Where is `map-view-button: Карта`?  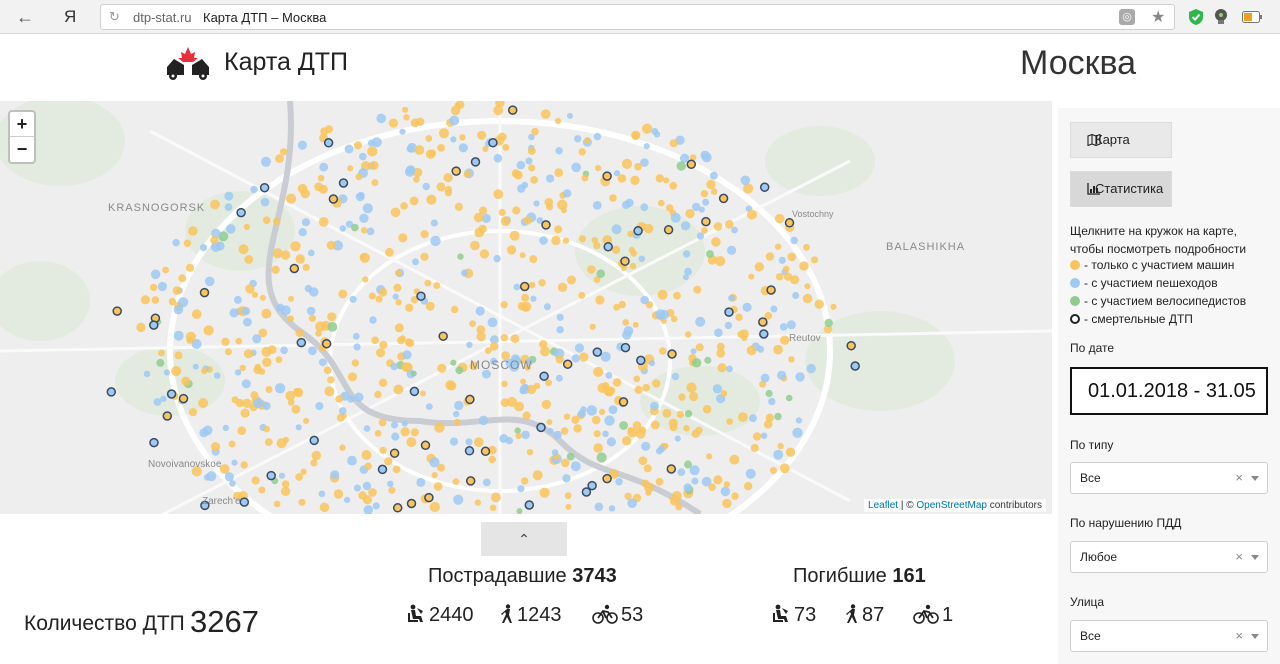 map-view-button: Карта is located at coordinates (1121, 140).